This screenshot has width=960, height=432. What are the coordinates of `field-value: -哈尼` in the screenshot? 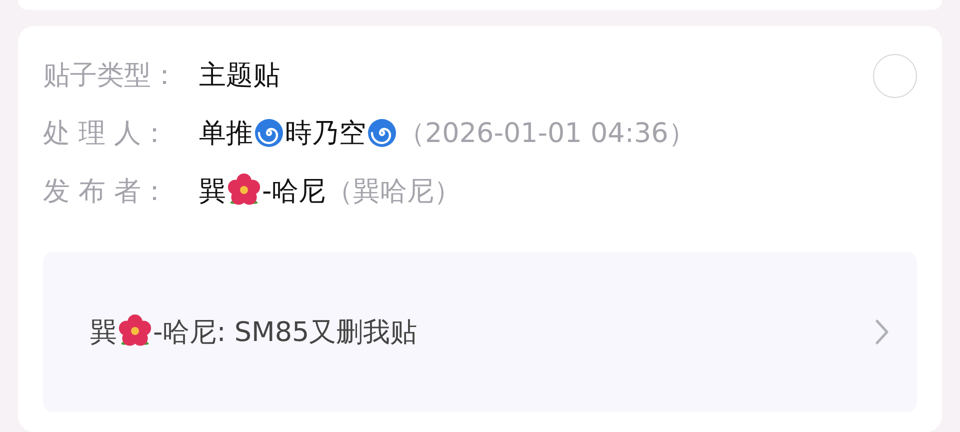 It's located at (294, 191).